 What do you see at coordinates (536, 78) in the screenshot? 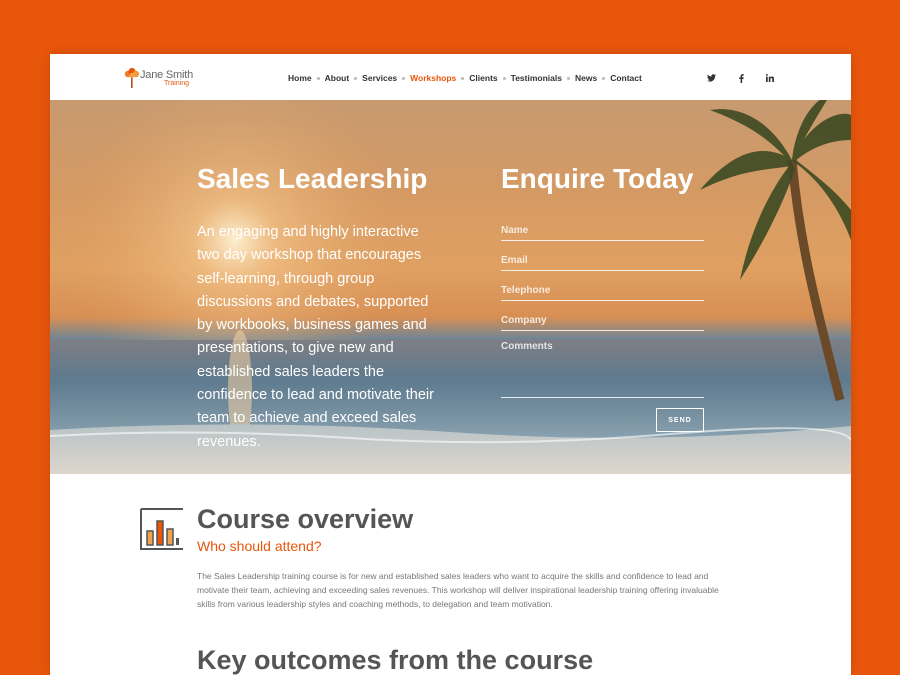
I see `nav-testimonials: Testimonials` at bounding box center [536, 78].